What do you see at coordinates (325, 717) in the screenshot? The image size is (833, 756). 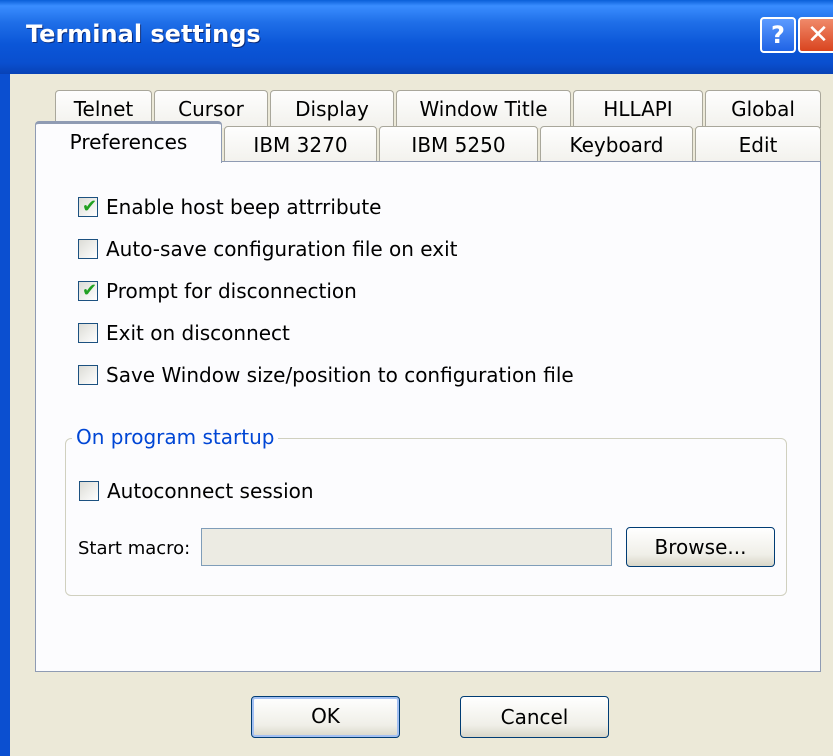 I see `ok-button: OK` at bounding box center [325, 717].